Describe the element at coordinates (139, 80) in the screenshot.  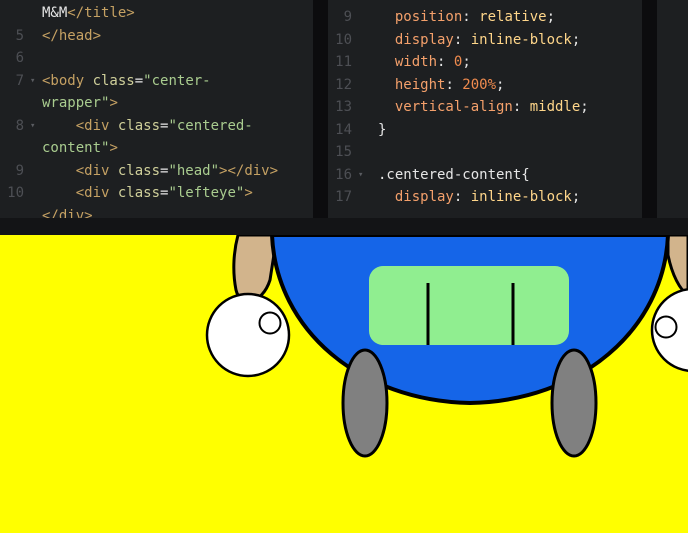
I see `code-token: =` at that location.